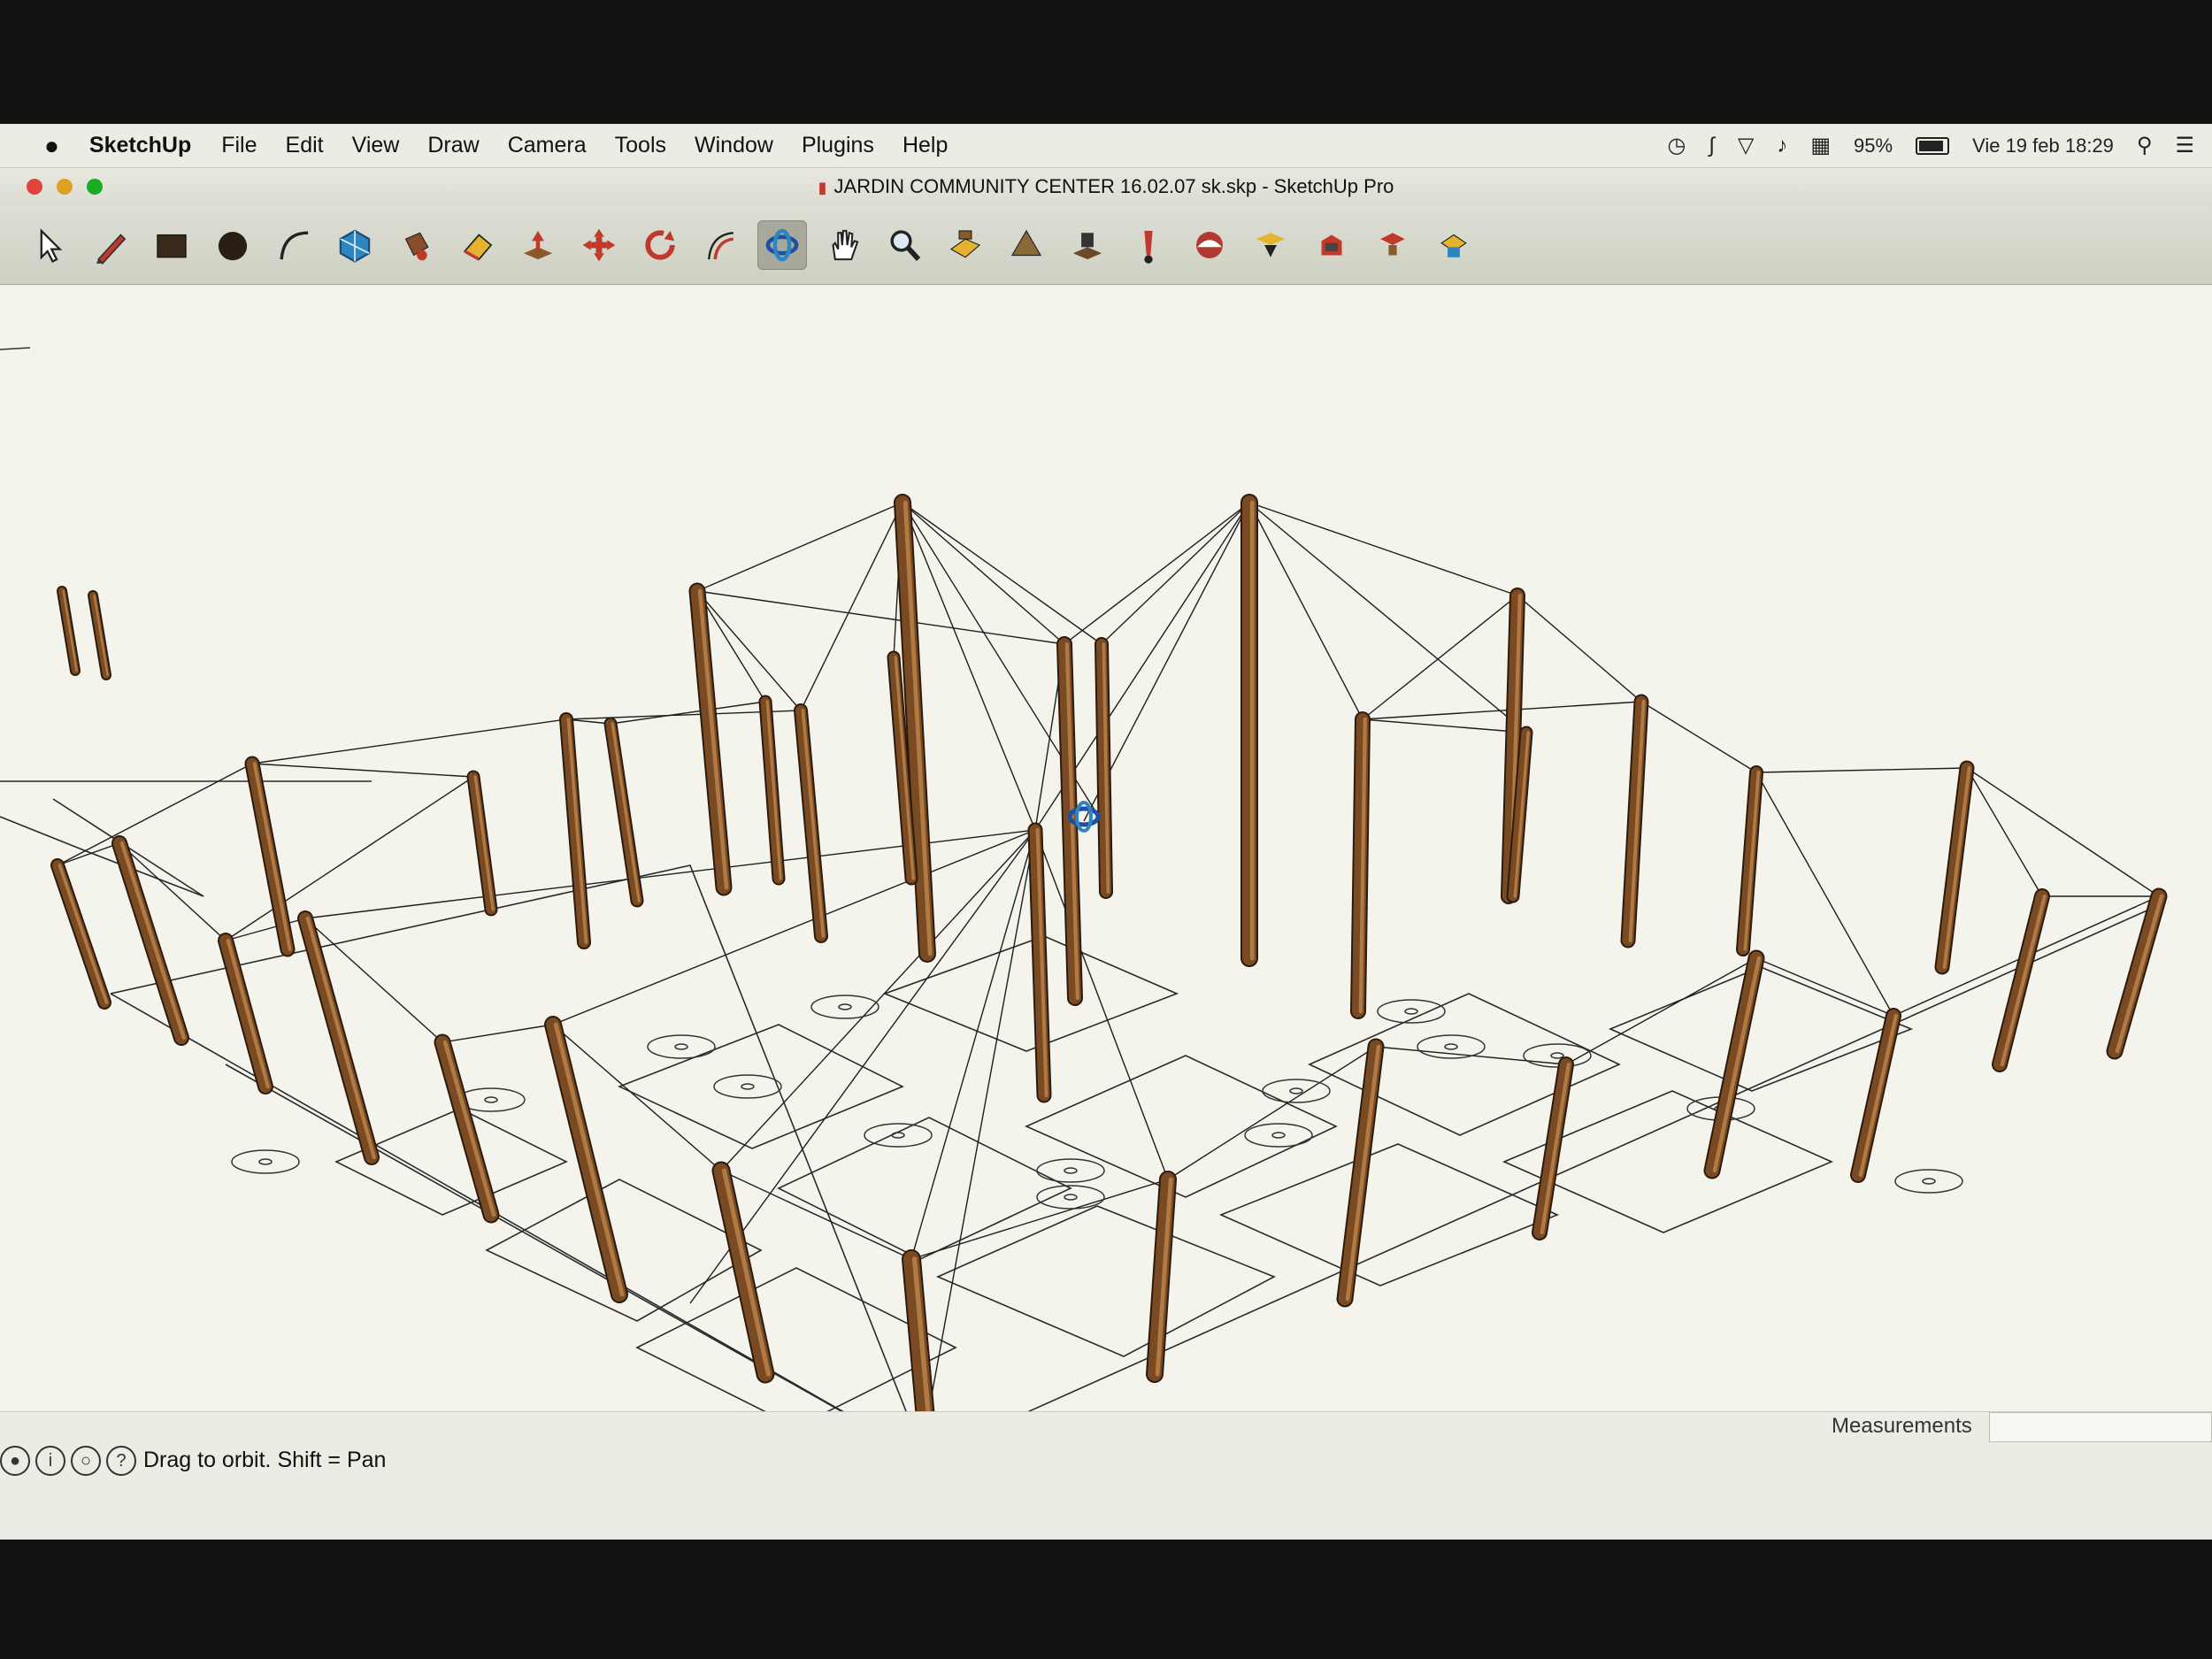 Image resolution: width=2212 pixels, height=1659 pixels. Describe the element at coordinates (16, 349) in the screenshot. I see `axis-marker` at that location.